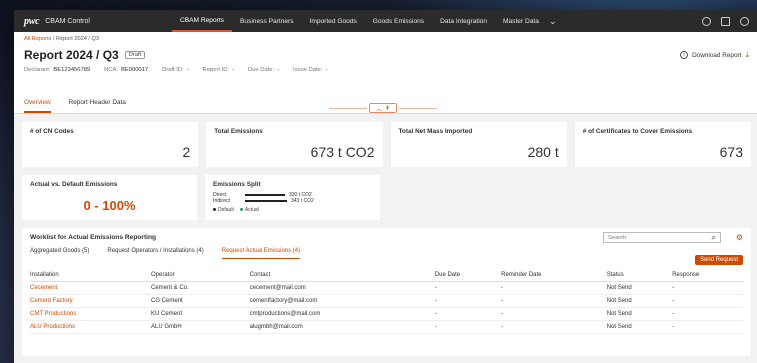 The width and height of the screenshot is (757, 363). What do you see at coordinates (662, 144) in the screenshot?
I see `card-certificates: # of Certificates to Cover Emissions 673` at bounding box center [662, 144].